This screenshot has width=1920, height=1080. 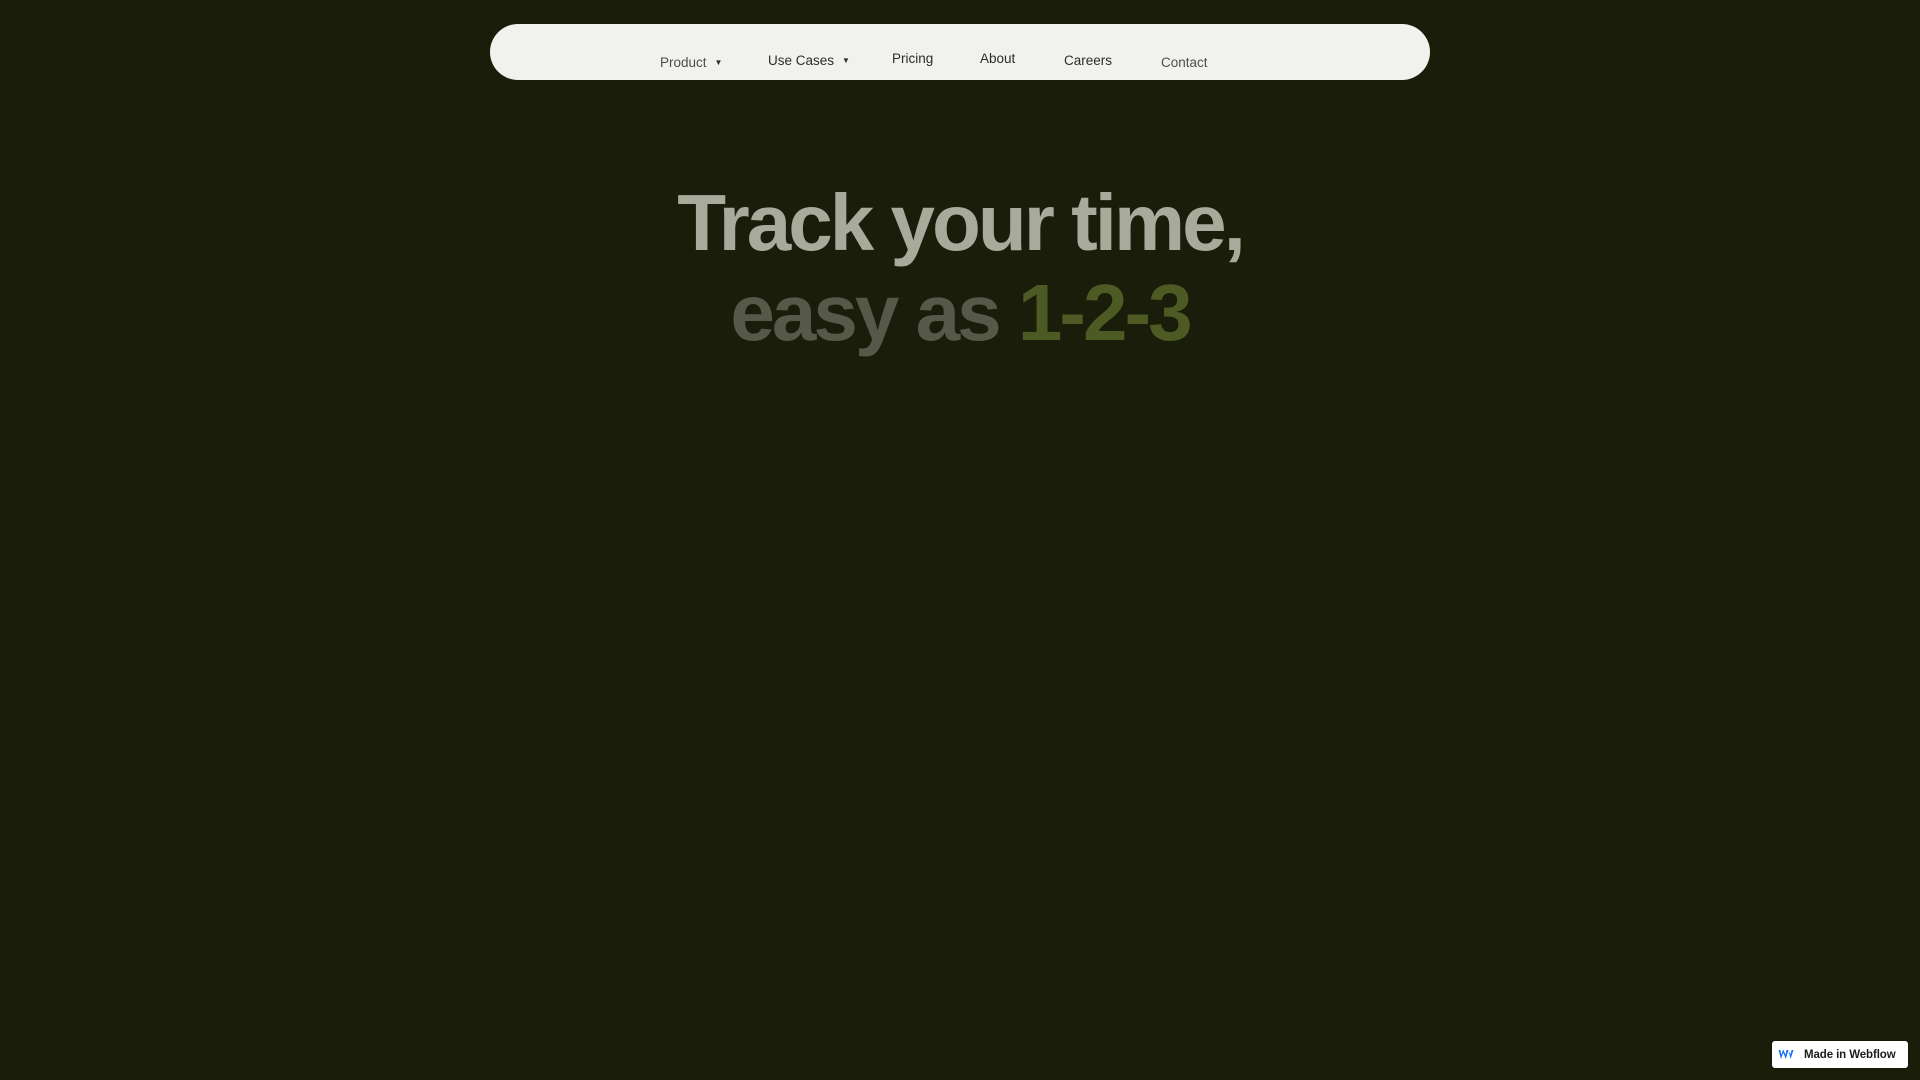 What do you see at coordinates (1105, 312) in the screenshot?
I see `hero-accent-text: 1-2-3` at bounding box center [1105, 312].